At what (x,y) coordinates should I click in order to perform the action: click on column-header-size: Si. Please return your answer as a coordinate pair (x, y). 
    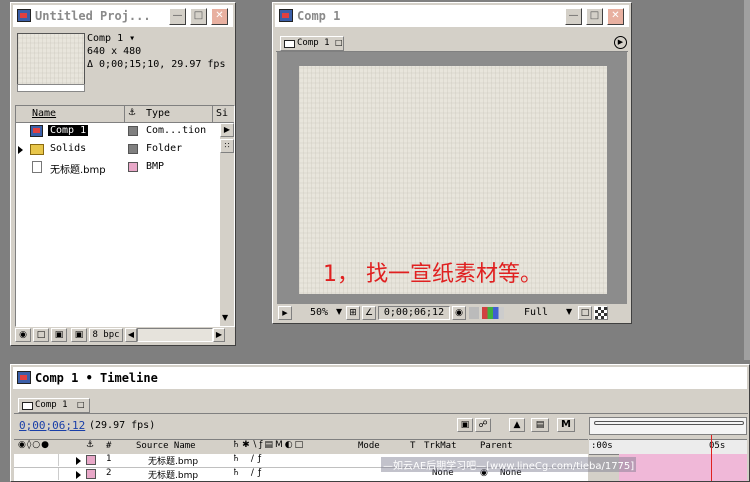
    Looking at the image, I should click on (222, 113).